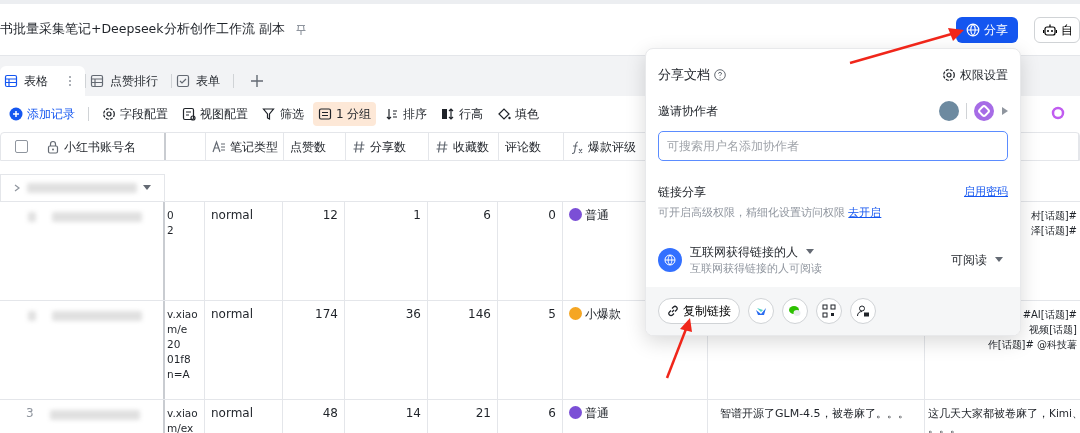 Image resolution: width=1080 pixels, height=433 pixels. Describe the element at coordinates (552, 314) in the screenshot. I see `table-cell: 5` at that location.